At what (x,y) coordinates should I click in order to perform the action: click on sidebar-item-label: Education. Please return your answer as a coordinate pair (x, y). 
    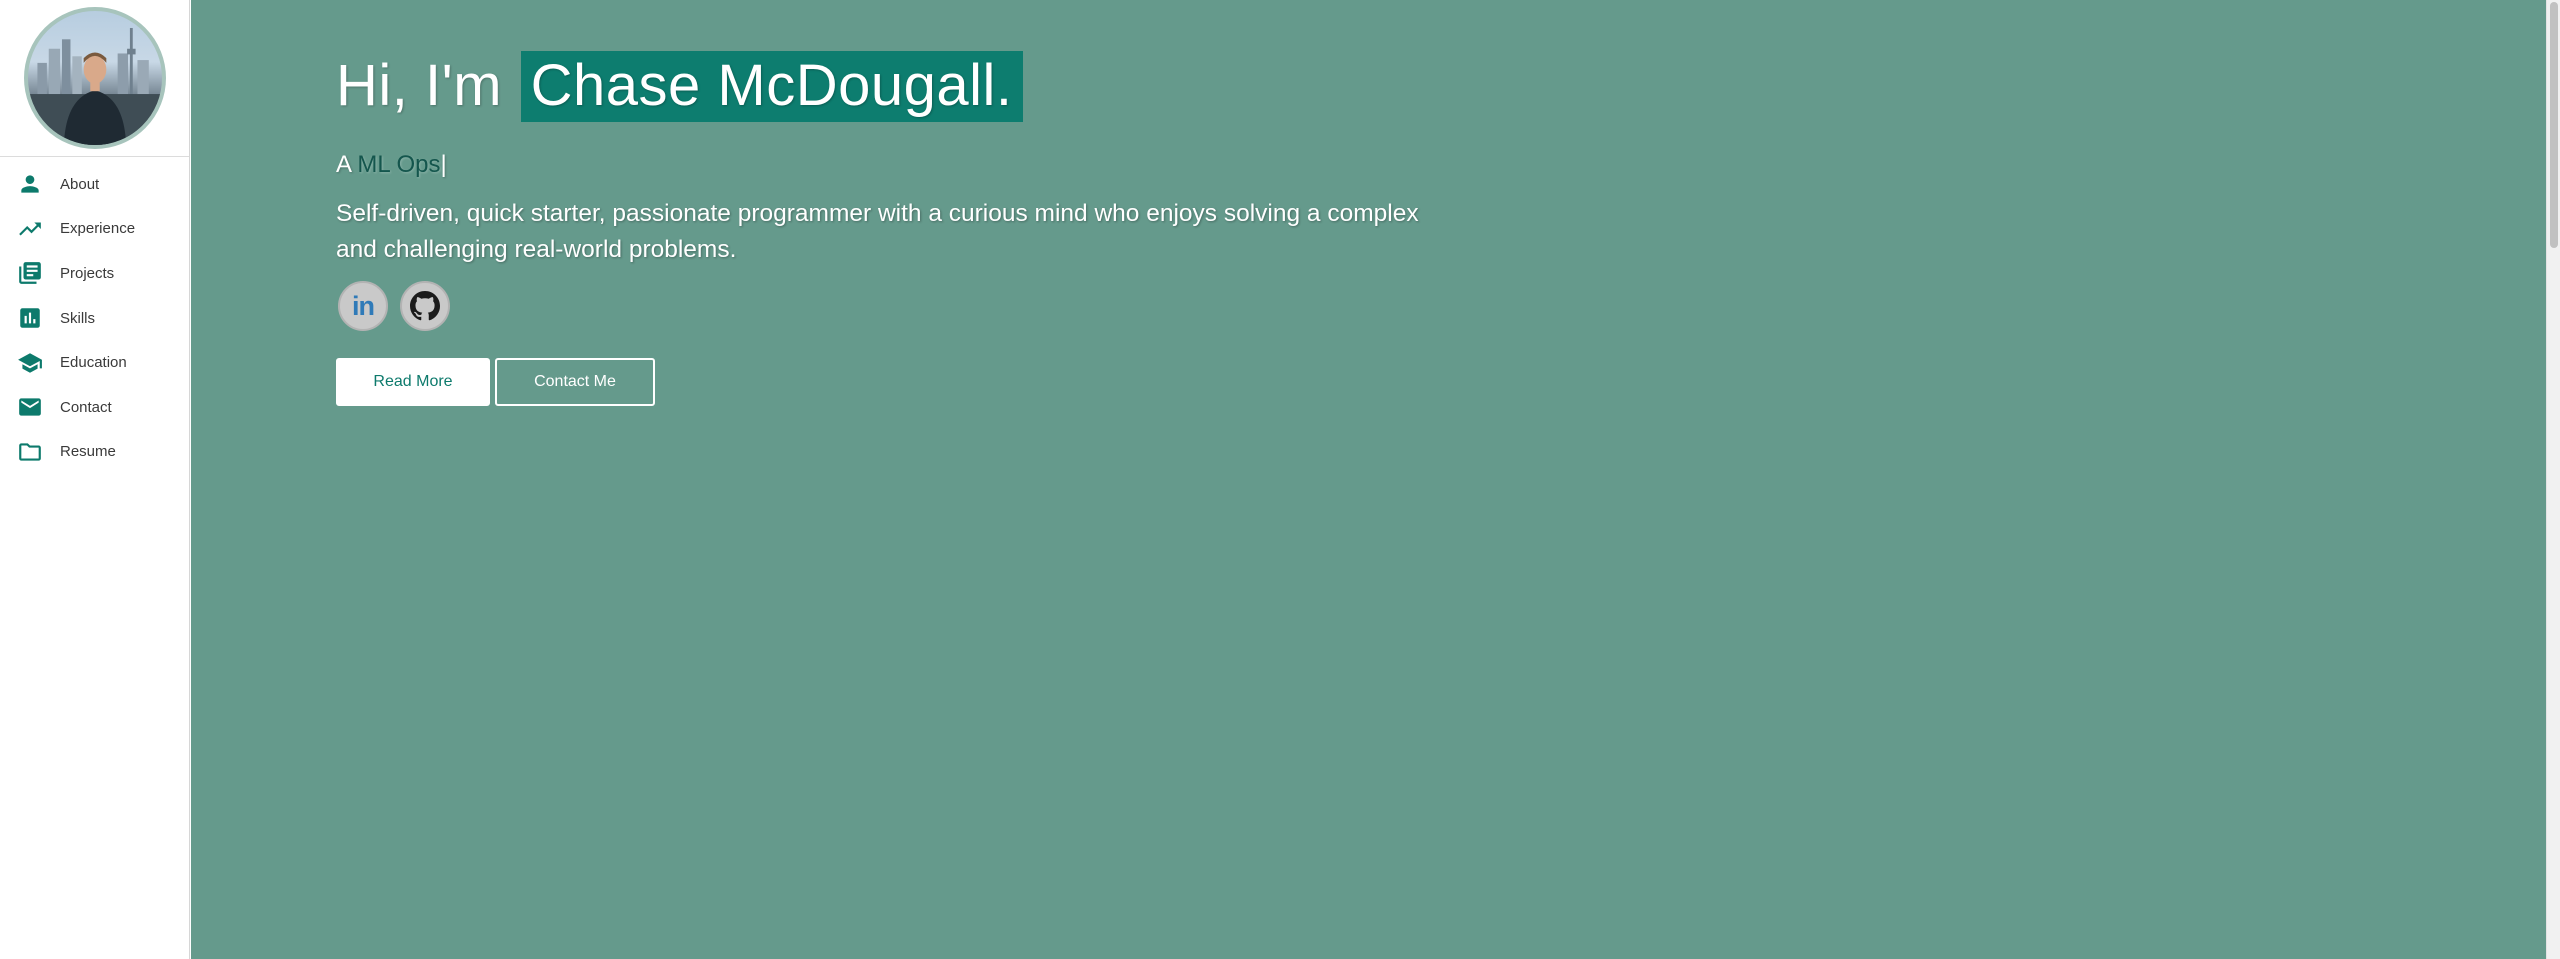
    Looking at the image, I should click on (93, 363).